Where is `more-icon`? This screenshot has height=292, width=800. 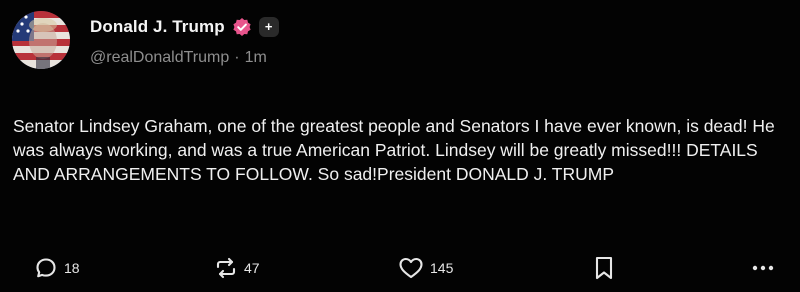 more-icon is located at coordinates (763, 268).